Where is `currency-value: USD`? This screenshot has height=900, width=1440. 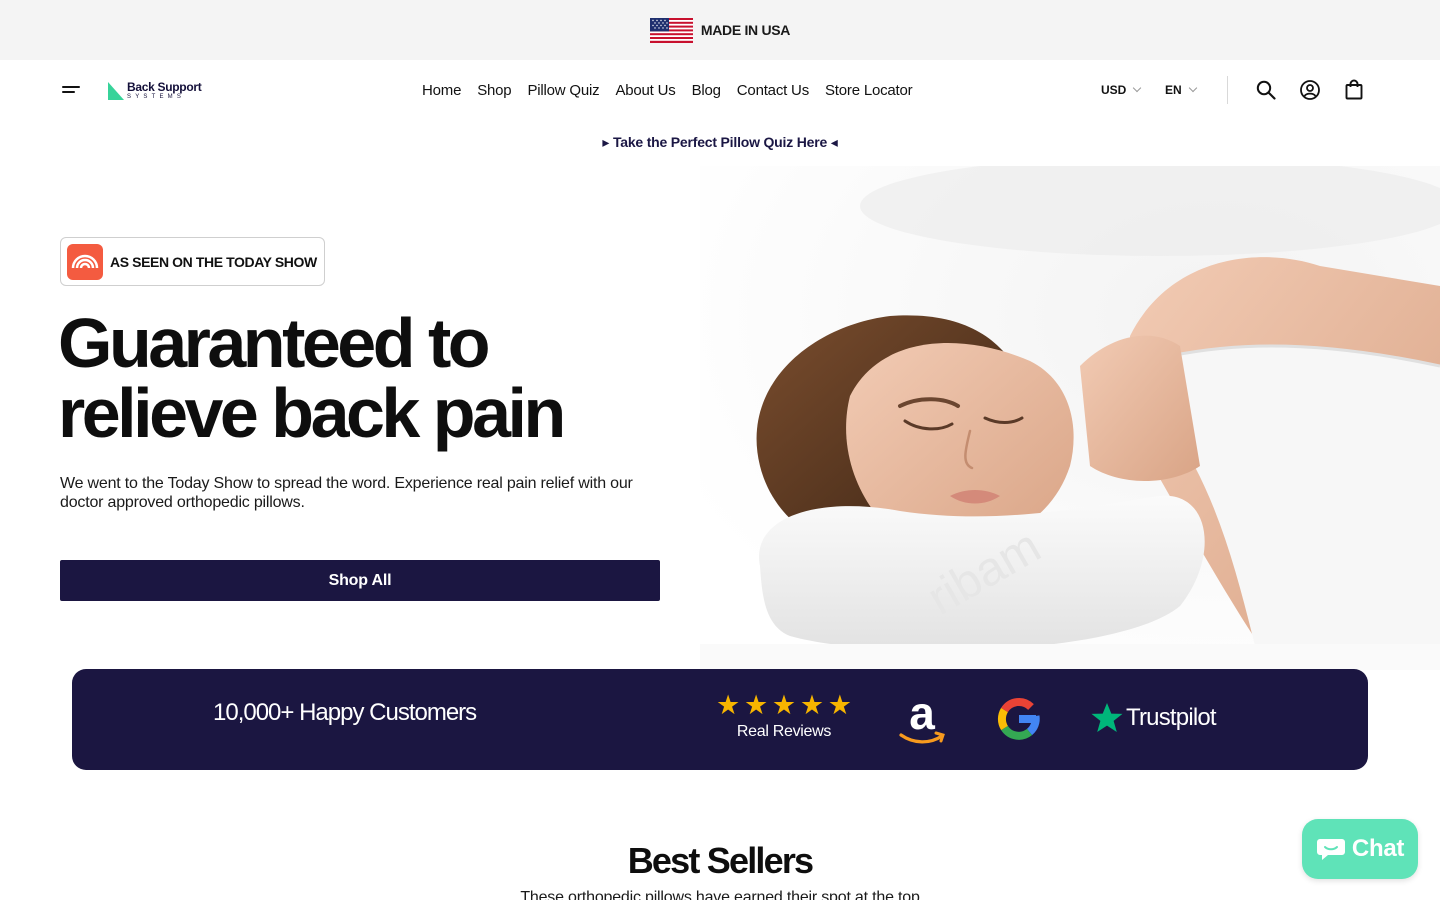 currency-value: USD is located at coordinates (1114, 90).